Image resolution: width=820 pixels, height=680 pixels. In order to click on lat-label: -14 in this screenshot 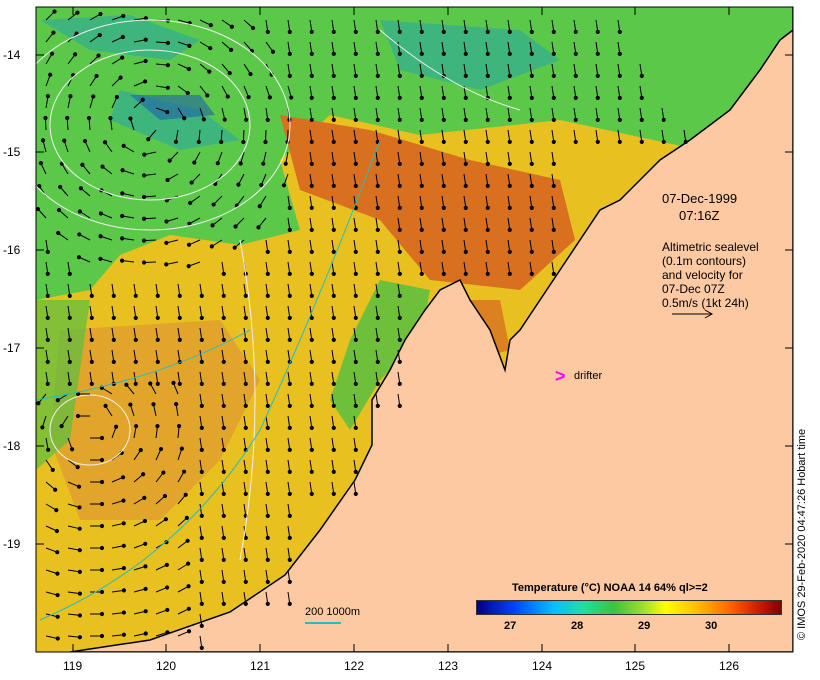, I will do `click(12, 55)`.